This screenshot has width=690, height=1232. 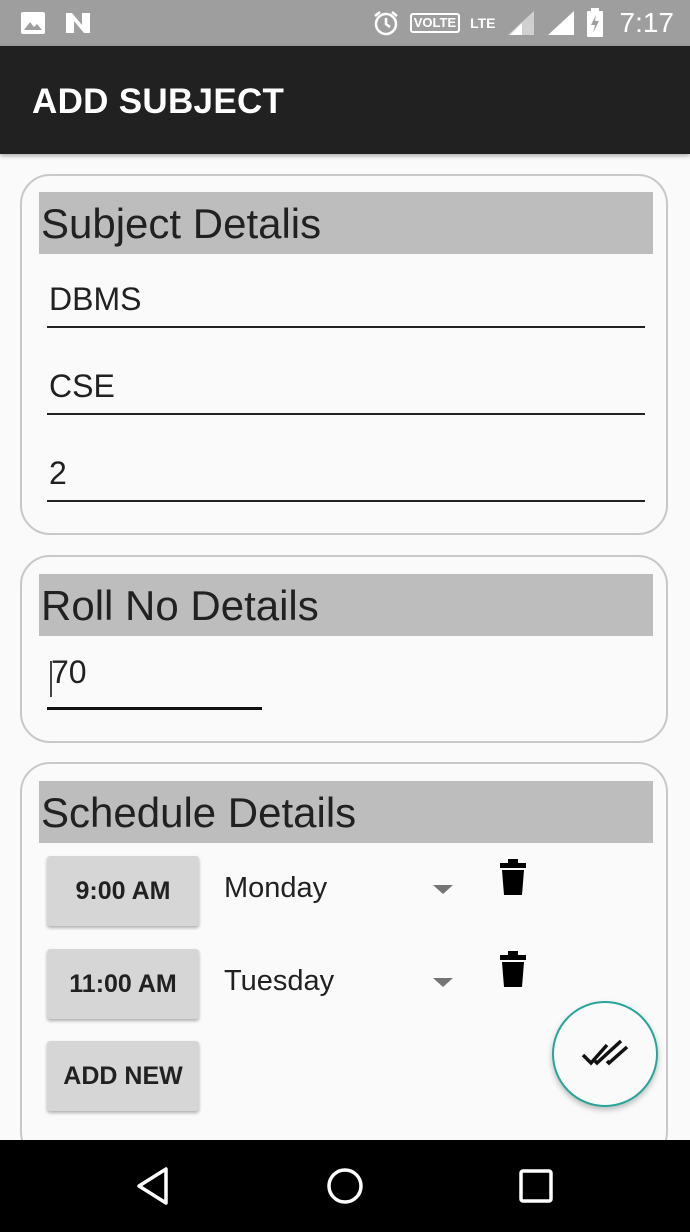 What do you see at coordinates (346, 299) in the screenshot?
I see `subject-name-field: DBMS` at bounding box center [346, 299].